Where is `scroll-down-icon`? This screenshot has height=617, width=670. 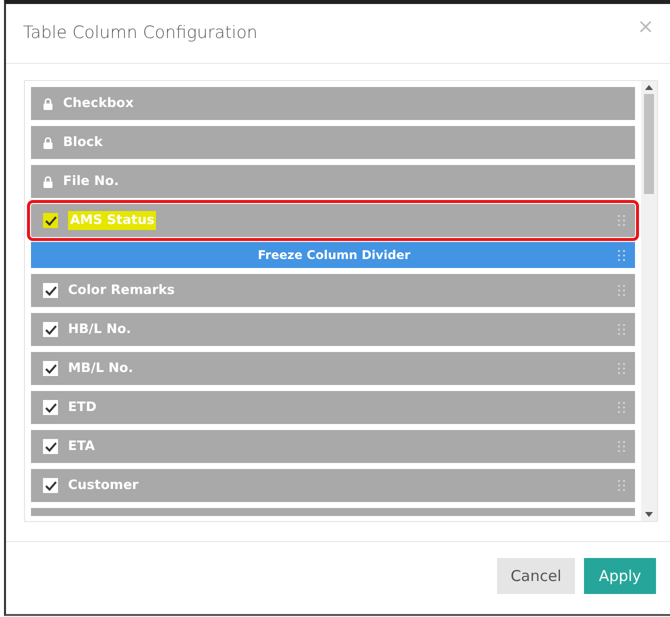
scroll-down-icon is located at coordinates (649, 514).